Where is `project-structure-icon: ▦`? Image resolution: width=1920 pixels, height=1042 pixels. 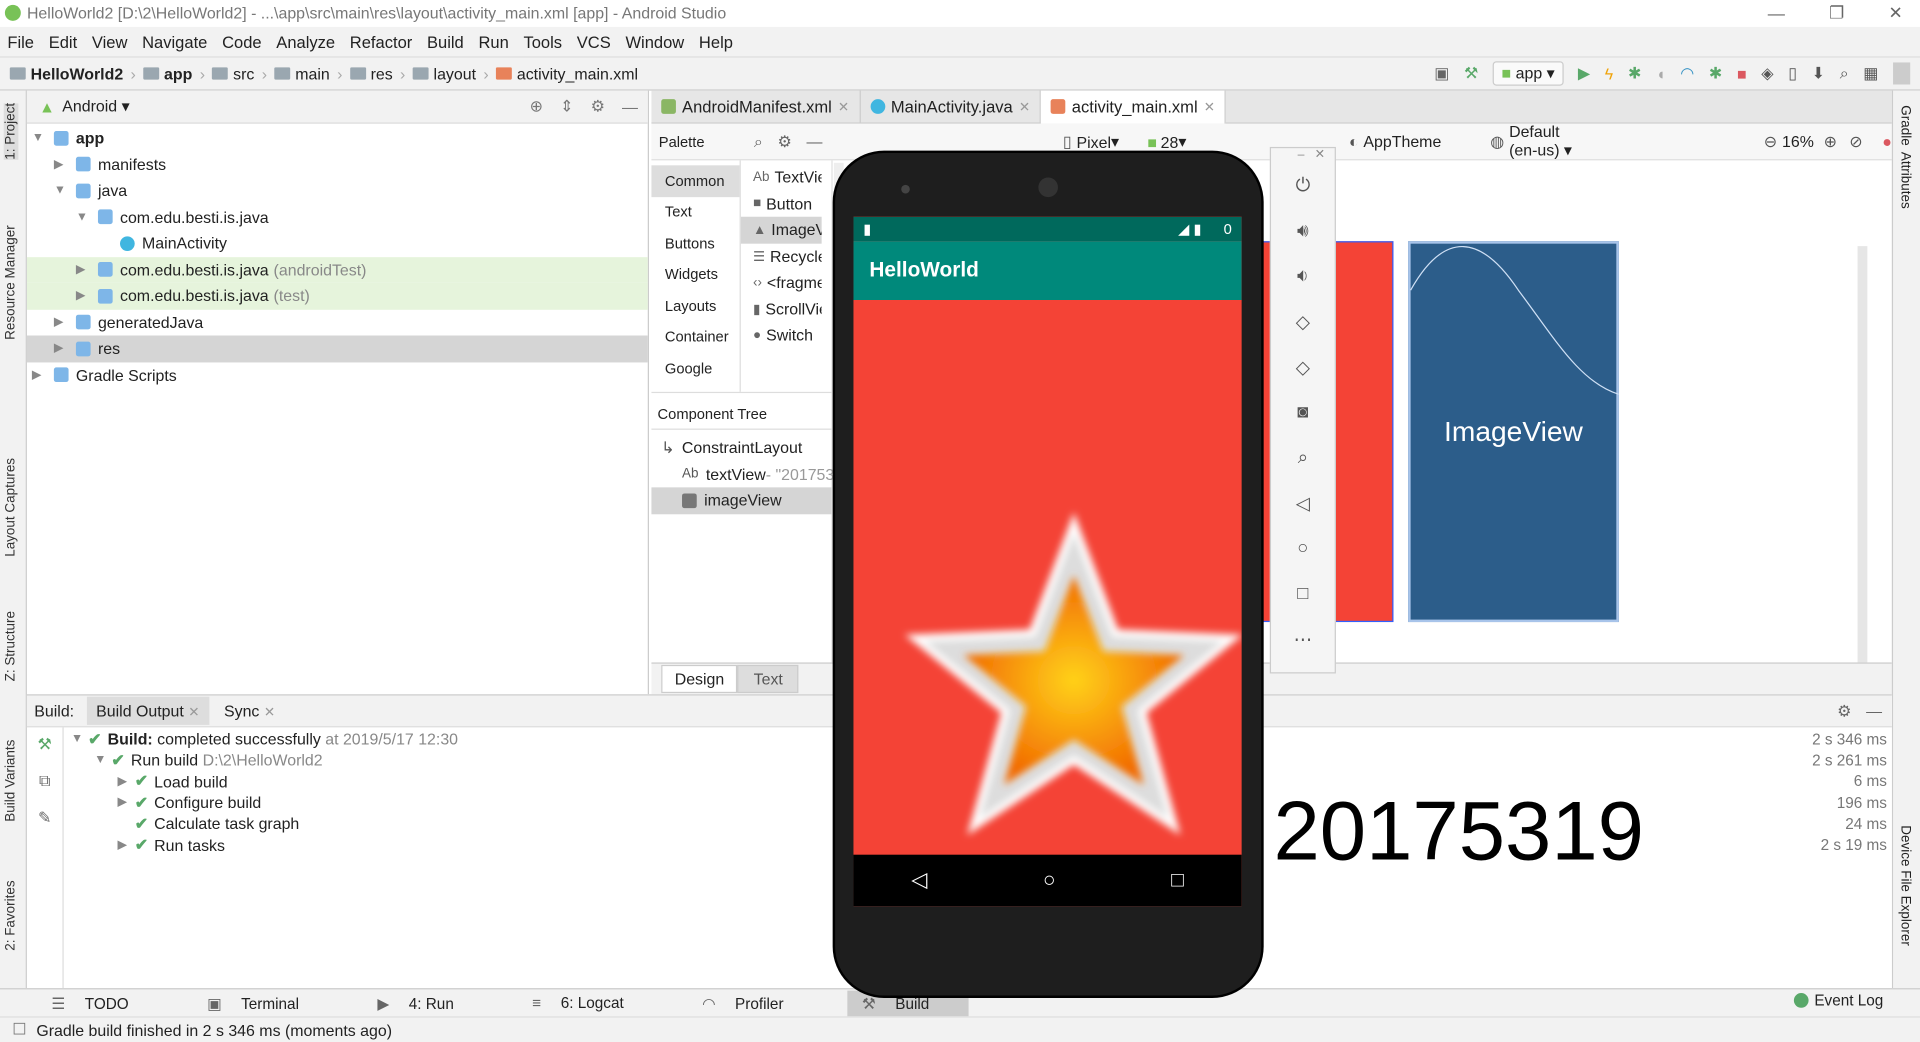 project-structure-icon: ▦ is located at coordinates (1870, 74).